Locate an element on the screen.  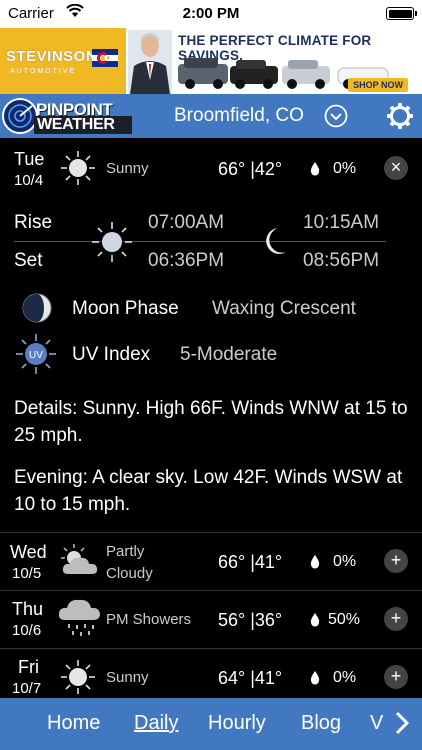
forecast-temps: 64° |41° is located at coordinates (250, 678).